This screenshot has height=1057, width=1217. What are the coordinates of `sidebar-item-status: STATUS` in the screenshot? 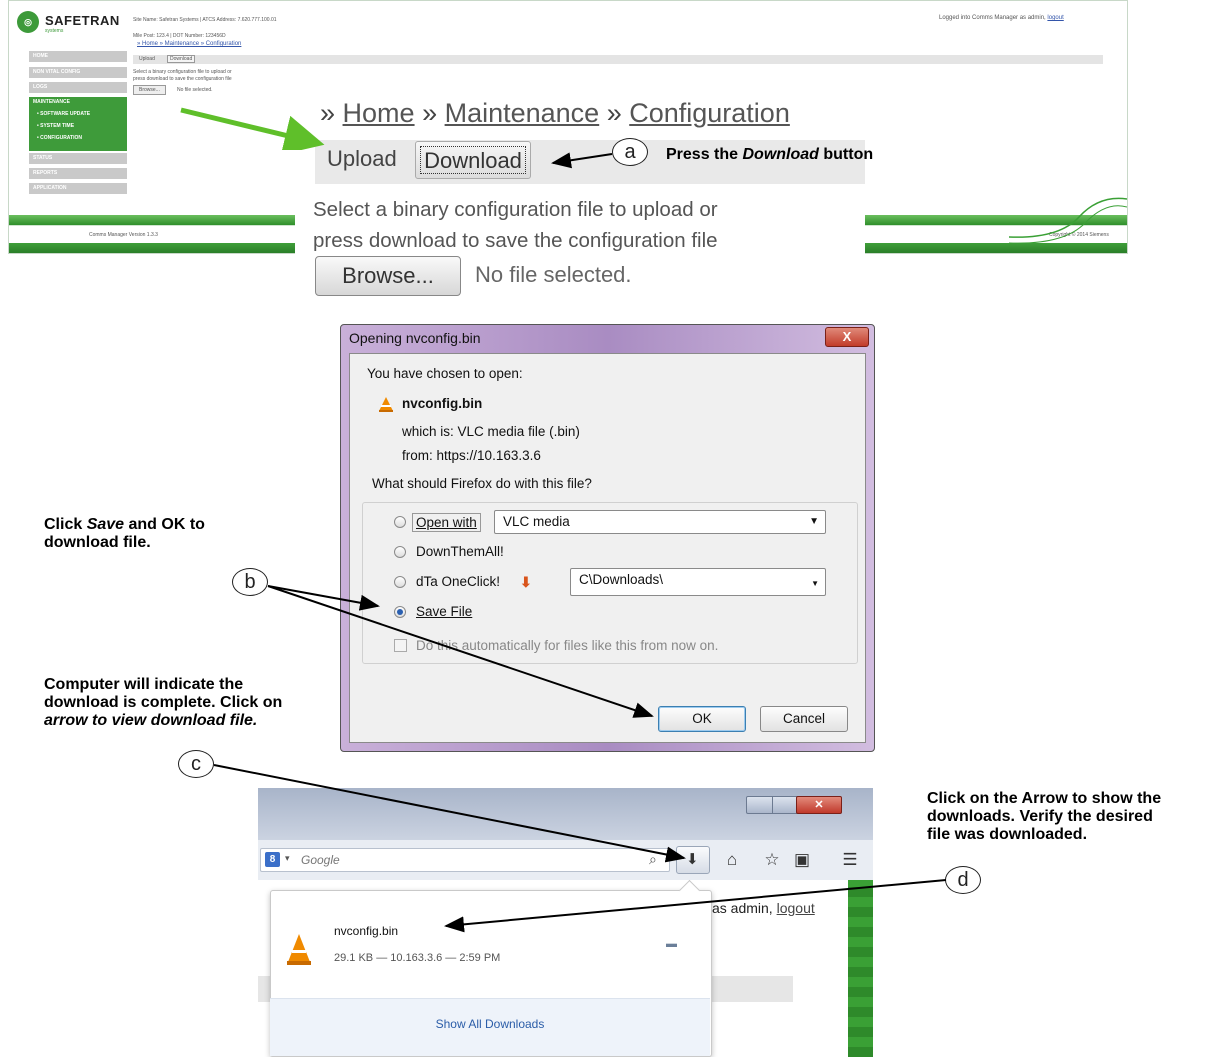 It's located at (78, 158).